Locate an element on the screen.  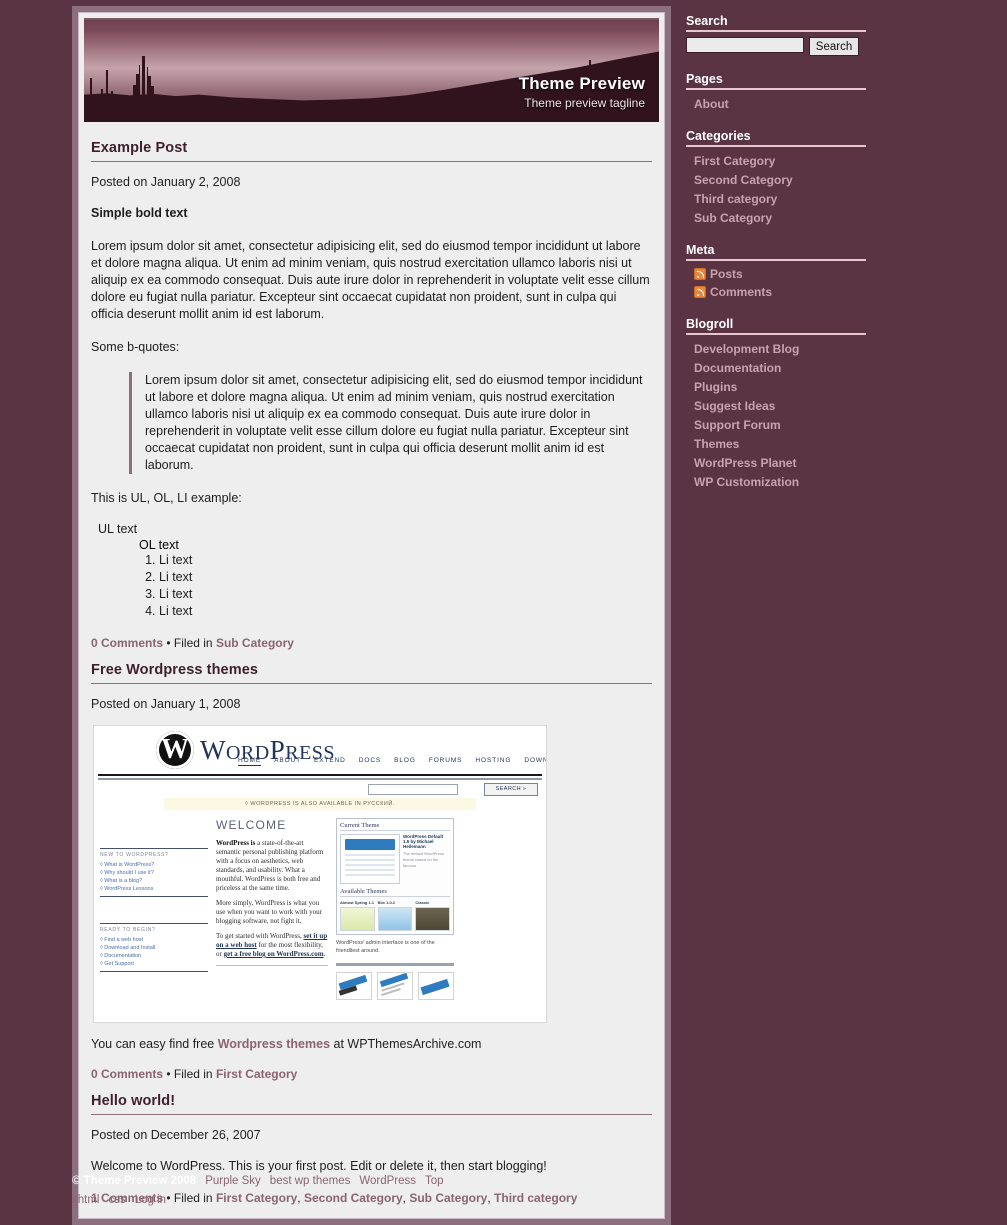
wp-available-theme: Classic is located at coordinates (433, 915).